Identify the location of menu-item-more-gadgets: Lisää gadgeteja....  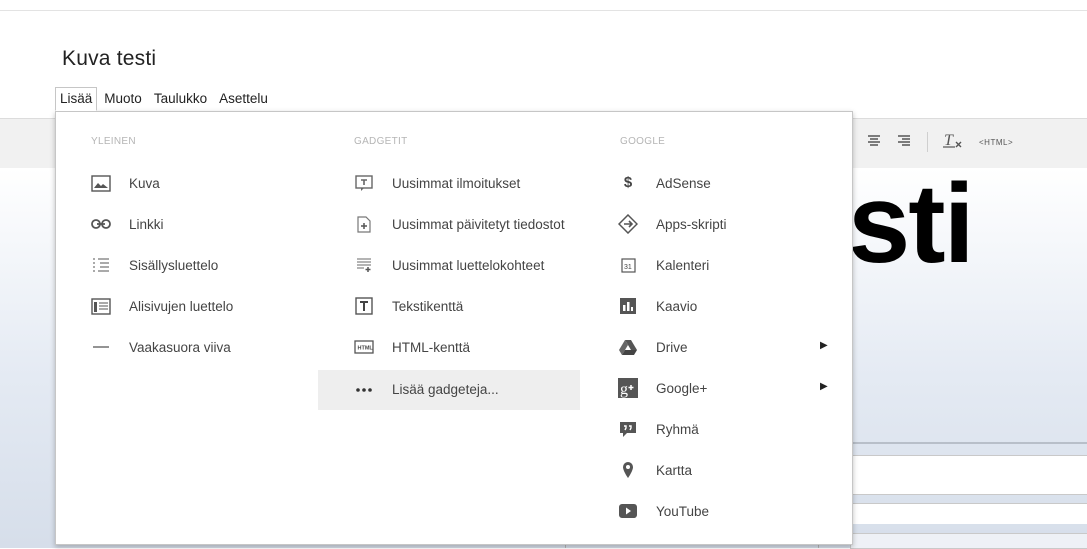
(449, 390).